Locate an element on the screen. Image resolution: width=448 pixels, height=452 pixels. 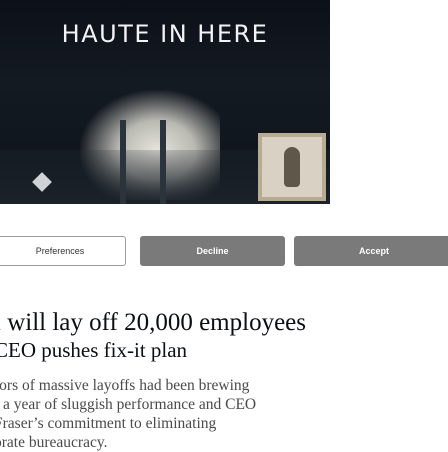
body-line: rors of massive layoffs had been brewing is located at coordinates (125, 385).